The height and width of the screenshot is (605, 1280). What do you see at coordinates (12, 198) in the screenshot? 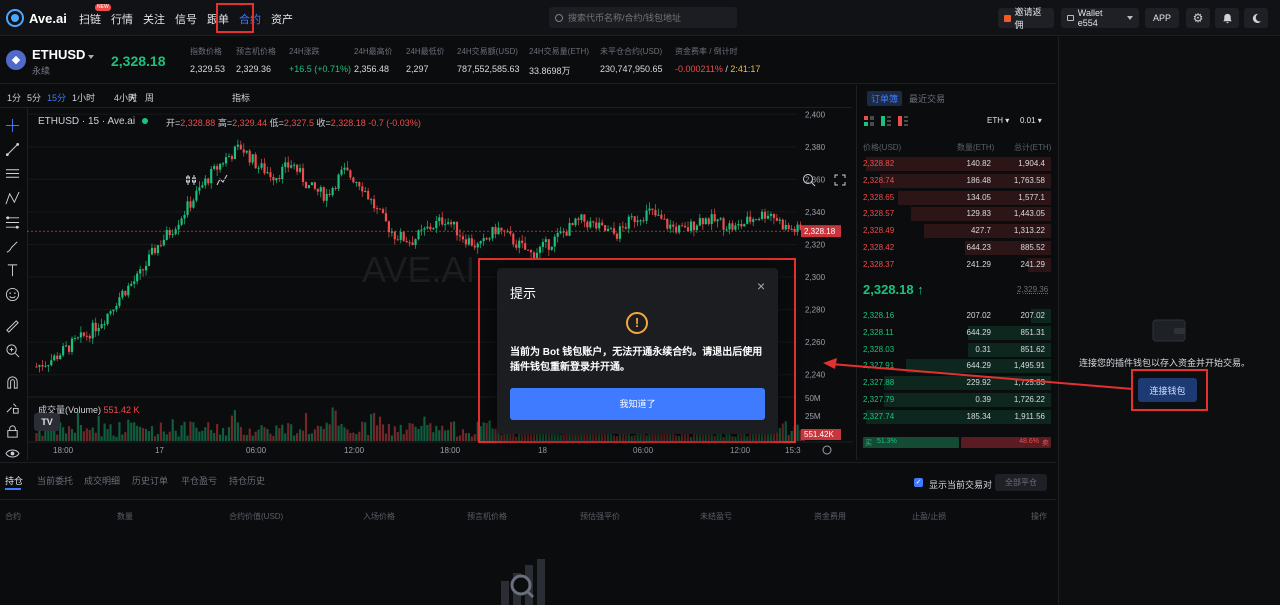
I see `pattern-icon` at bounding box center [12, 198].